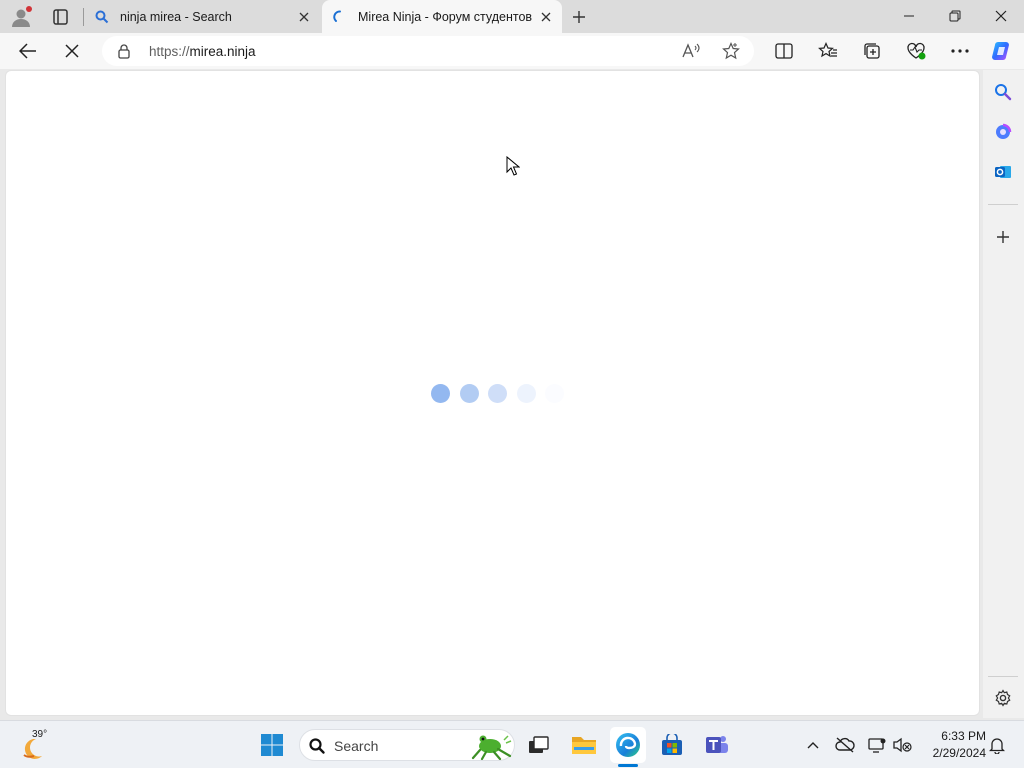 Image resolution: width=1024 pixels, height=768 pixels. What do you see at coordinates (222, 51) in the screenshot?
I see `url-host: mirea.ninja` at bounding box center [222, 51].